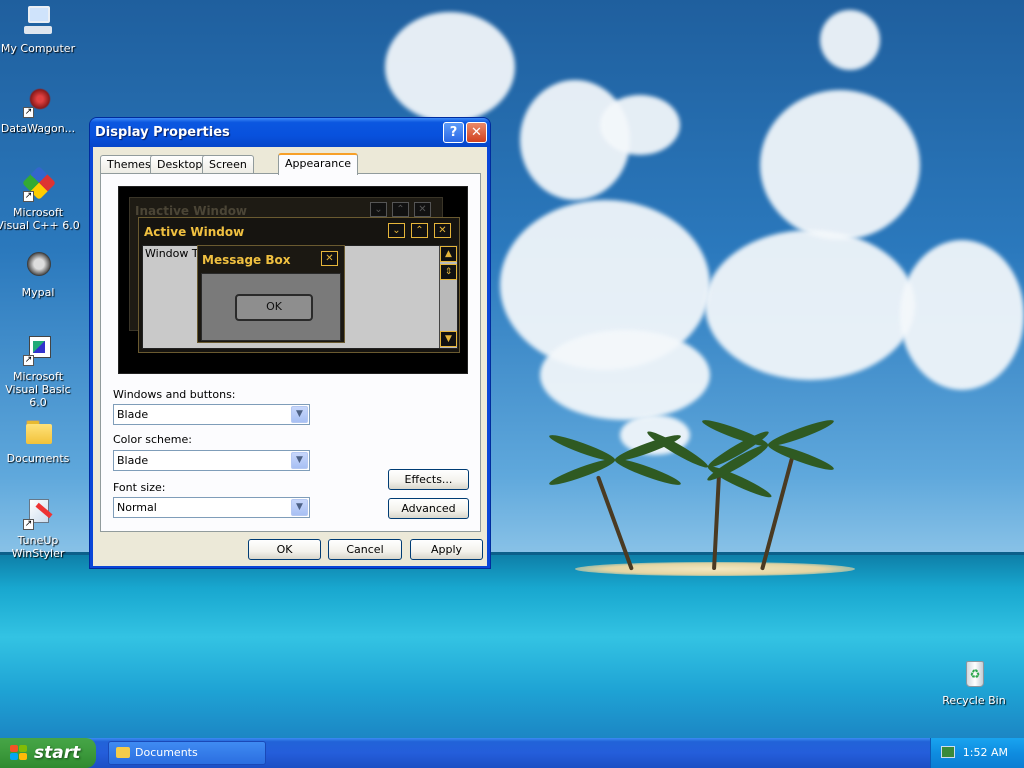 This screenshot has width=1024, height=768. Describe the element at coordinates (446, 549) in the screenshot. I see `apply-button: Apply` at that location.